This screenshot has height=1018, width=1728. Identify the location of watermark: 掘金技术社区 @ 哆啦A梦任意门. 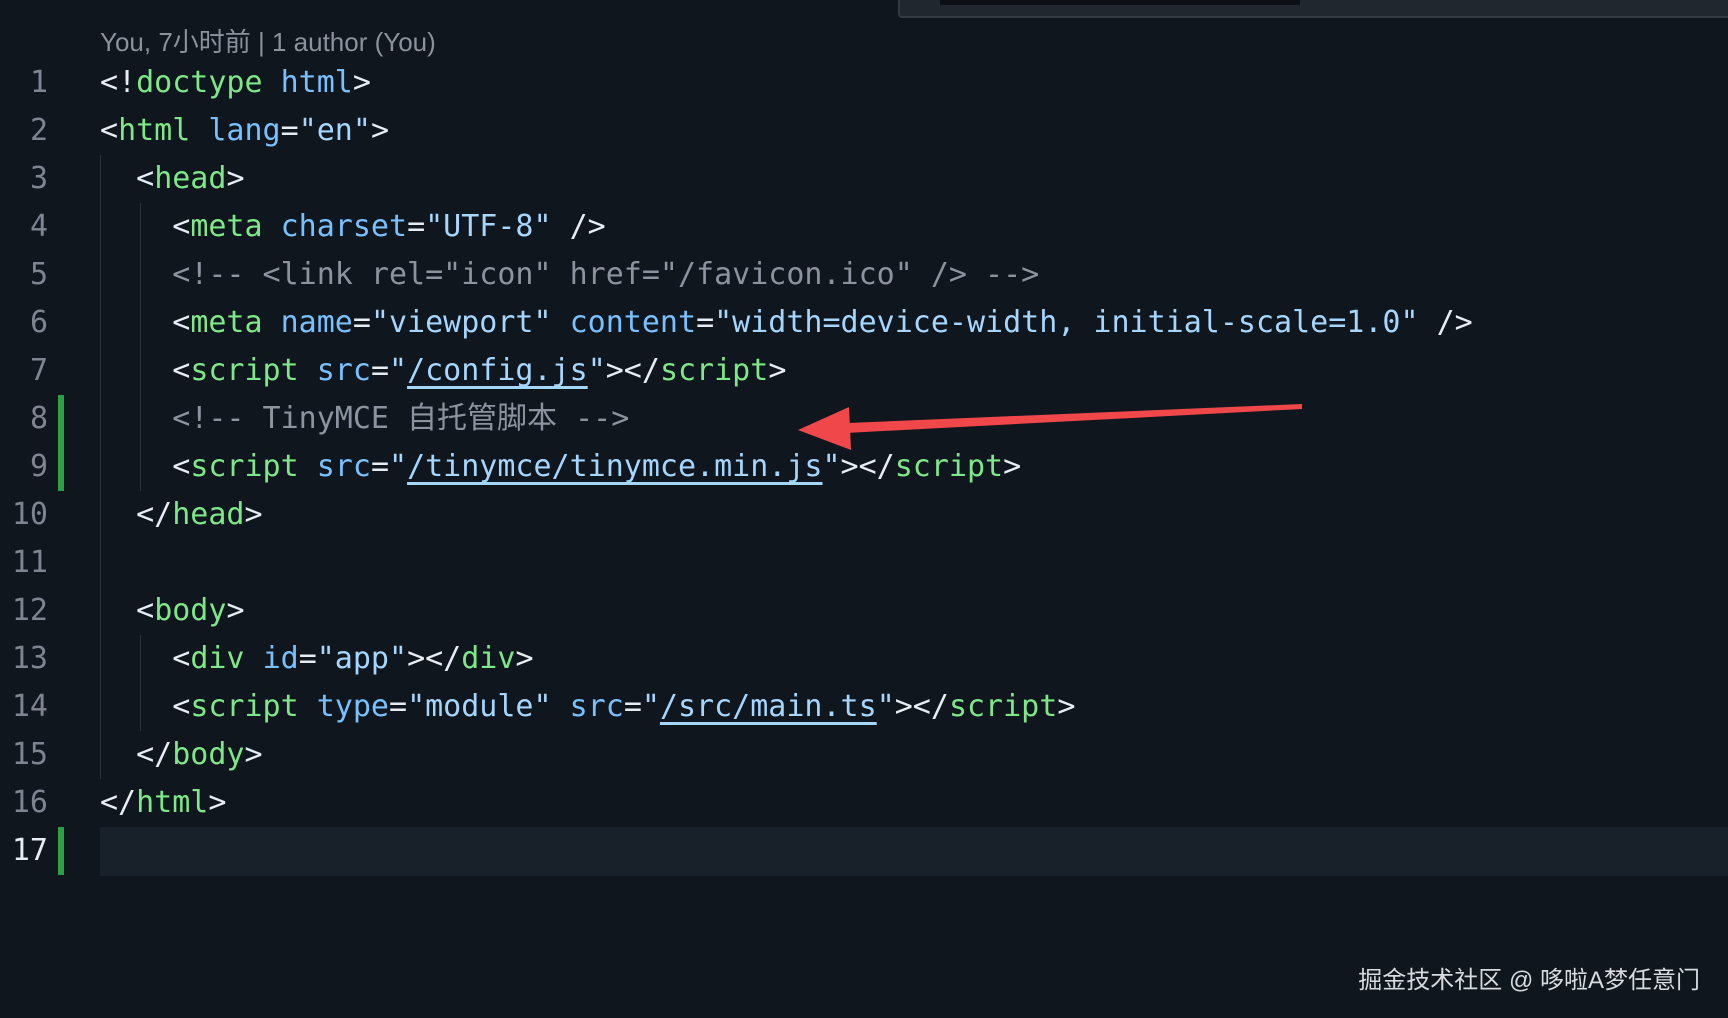
(1529, 980).